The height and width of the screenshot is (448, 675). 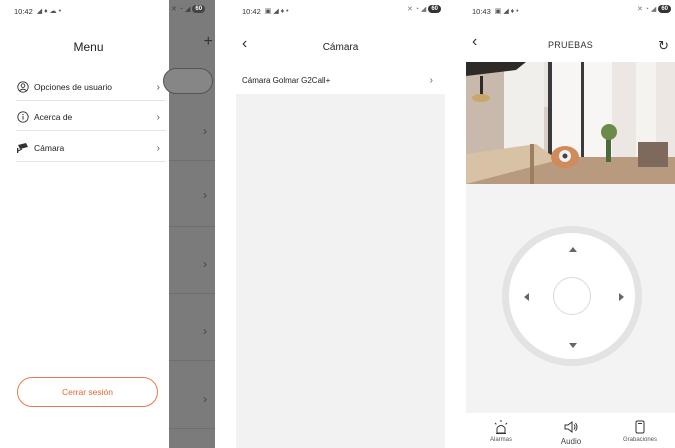 I want to click on ptz-joystick, so click(x=572, y=296).